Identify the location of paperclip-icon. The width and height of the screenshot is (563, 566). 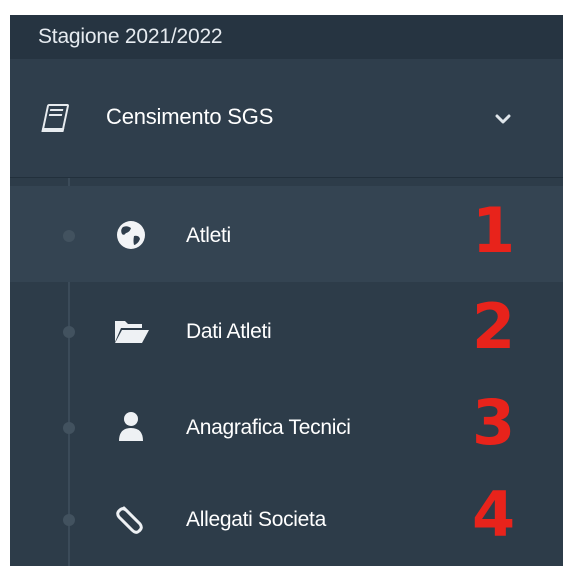
(129, 520).